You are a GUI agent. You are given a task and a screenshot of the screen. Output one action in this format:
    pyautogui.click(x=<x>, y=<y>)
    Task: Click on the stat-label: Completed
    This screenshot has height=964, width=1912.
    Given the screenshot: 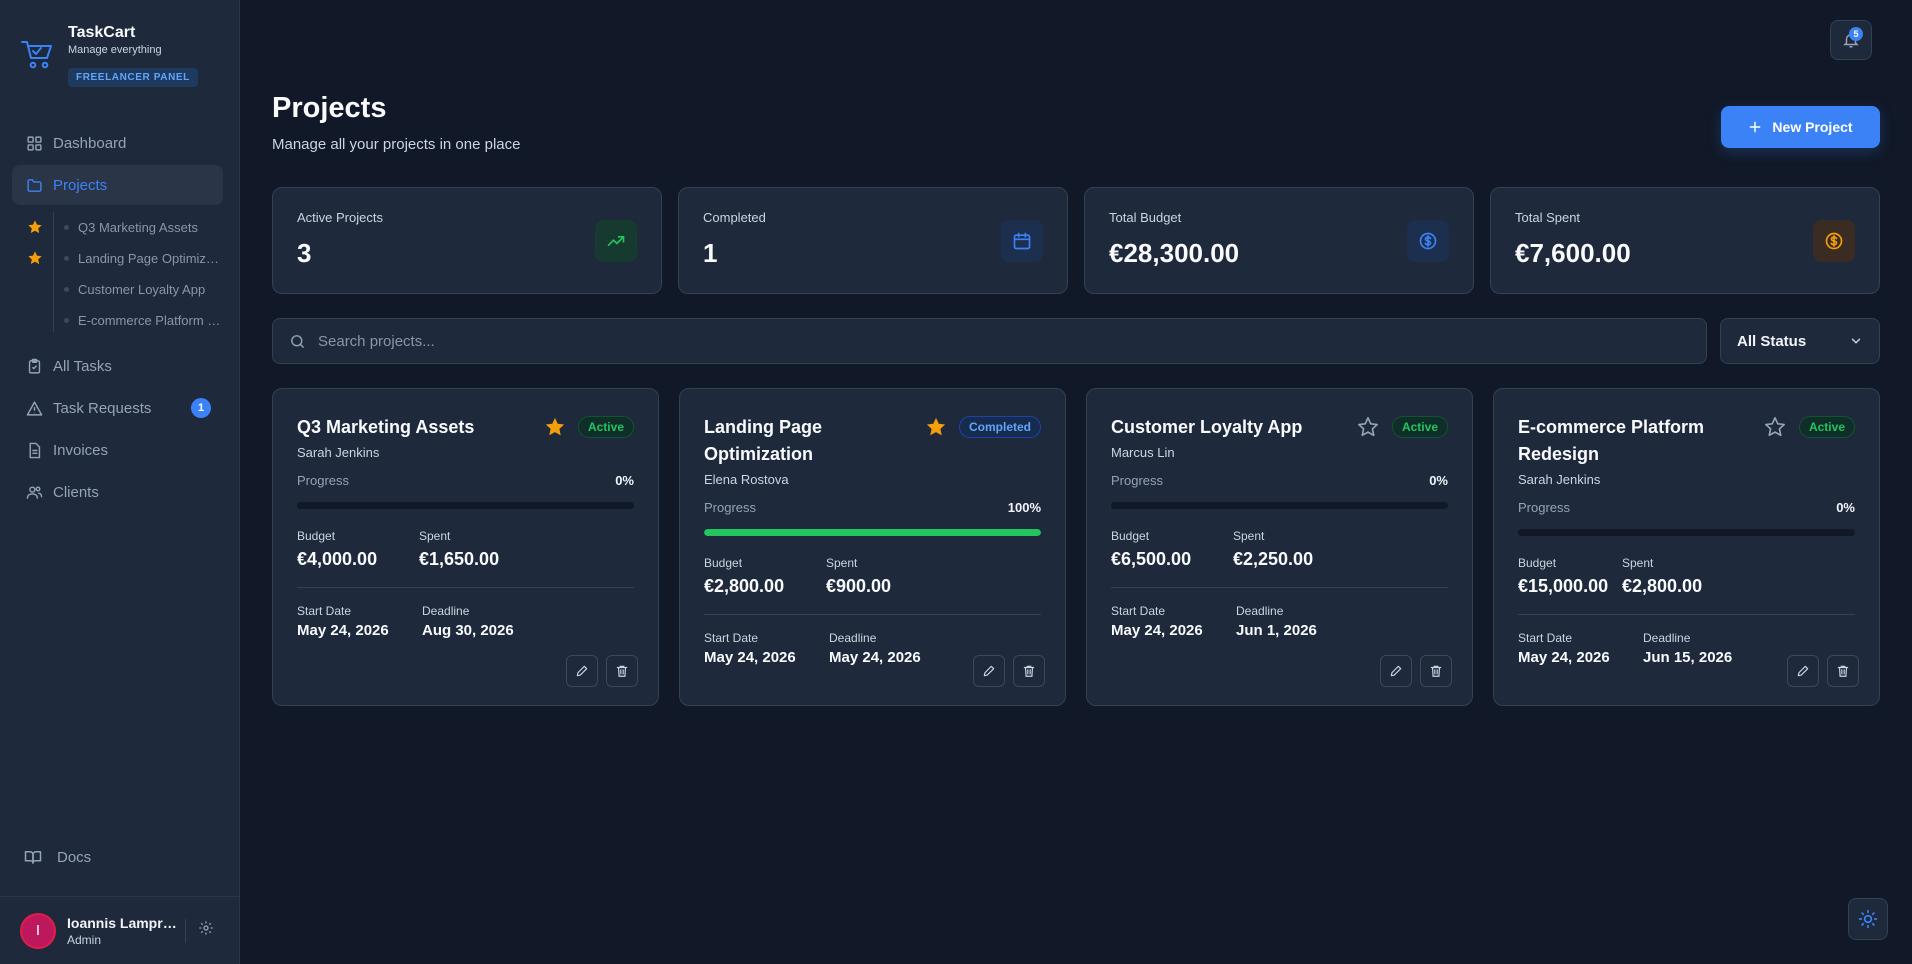 What is the action you would take?
    pyautogui.click(x=734, y=217)
    